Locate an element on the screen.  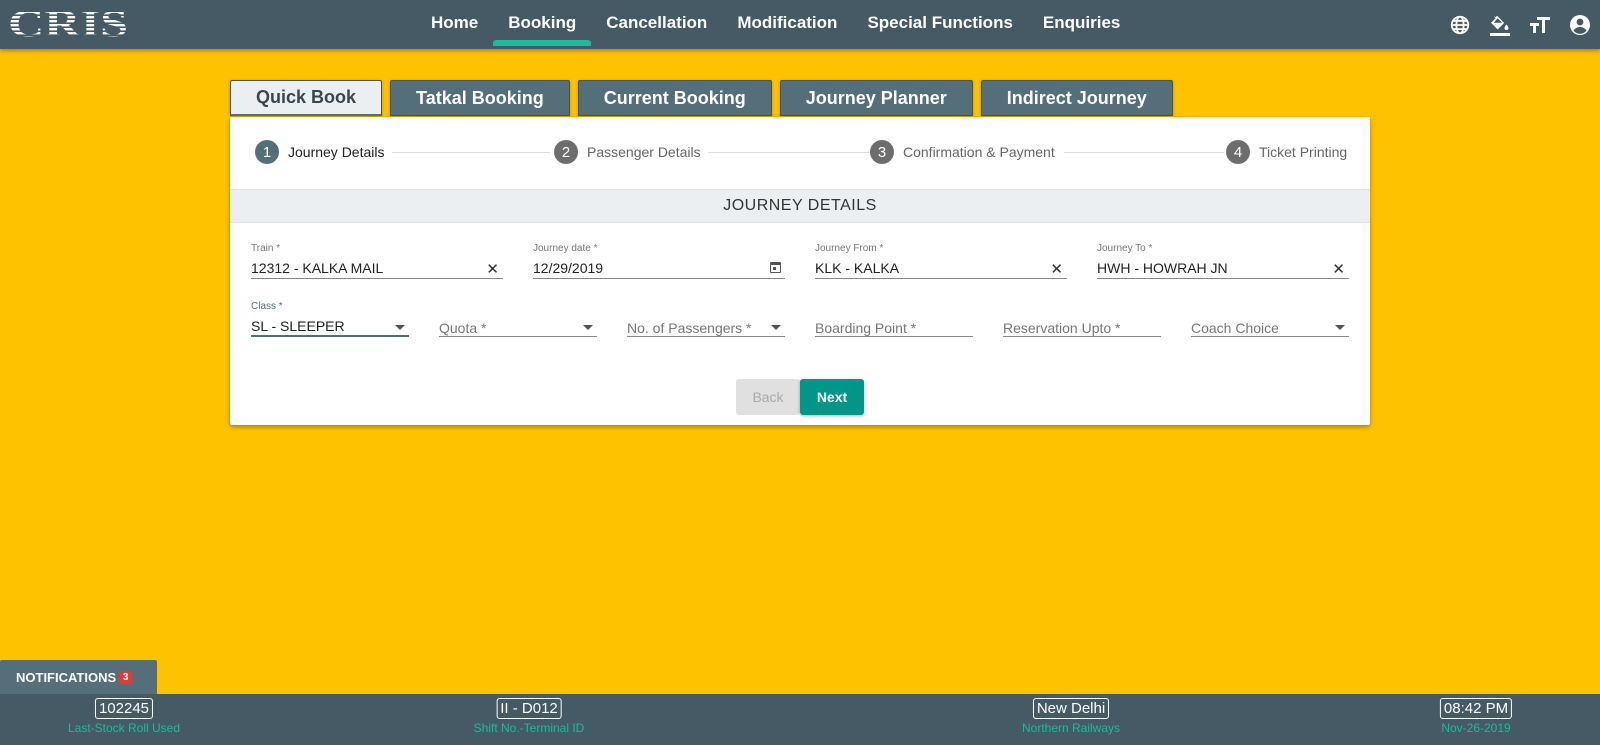
step-label: Journey Details is located at coordinates (336, 152).